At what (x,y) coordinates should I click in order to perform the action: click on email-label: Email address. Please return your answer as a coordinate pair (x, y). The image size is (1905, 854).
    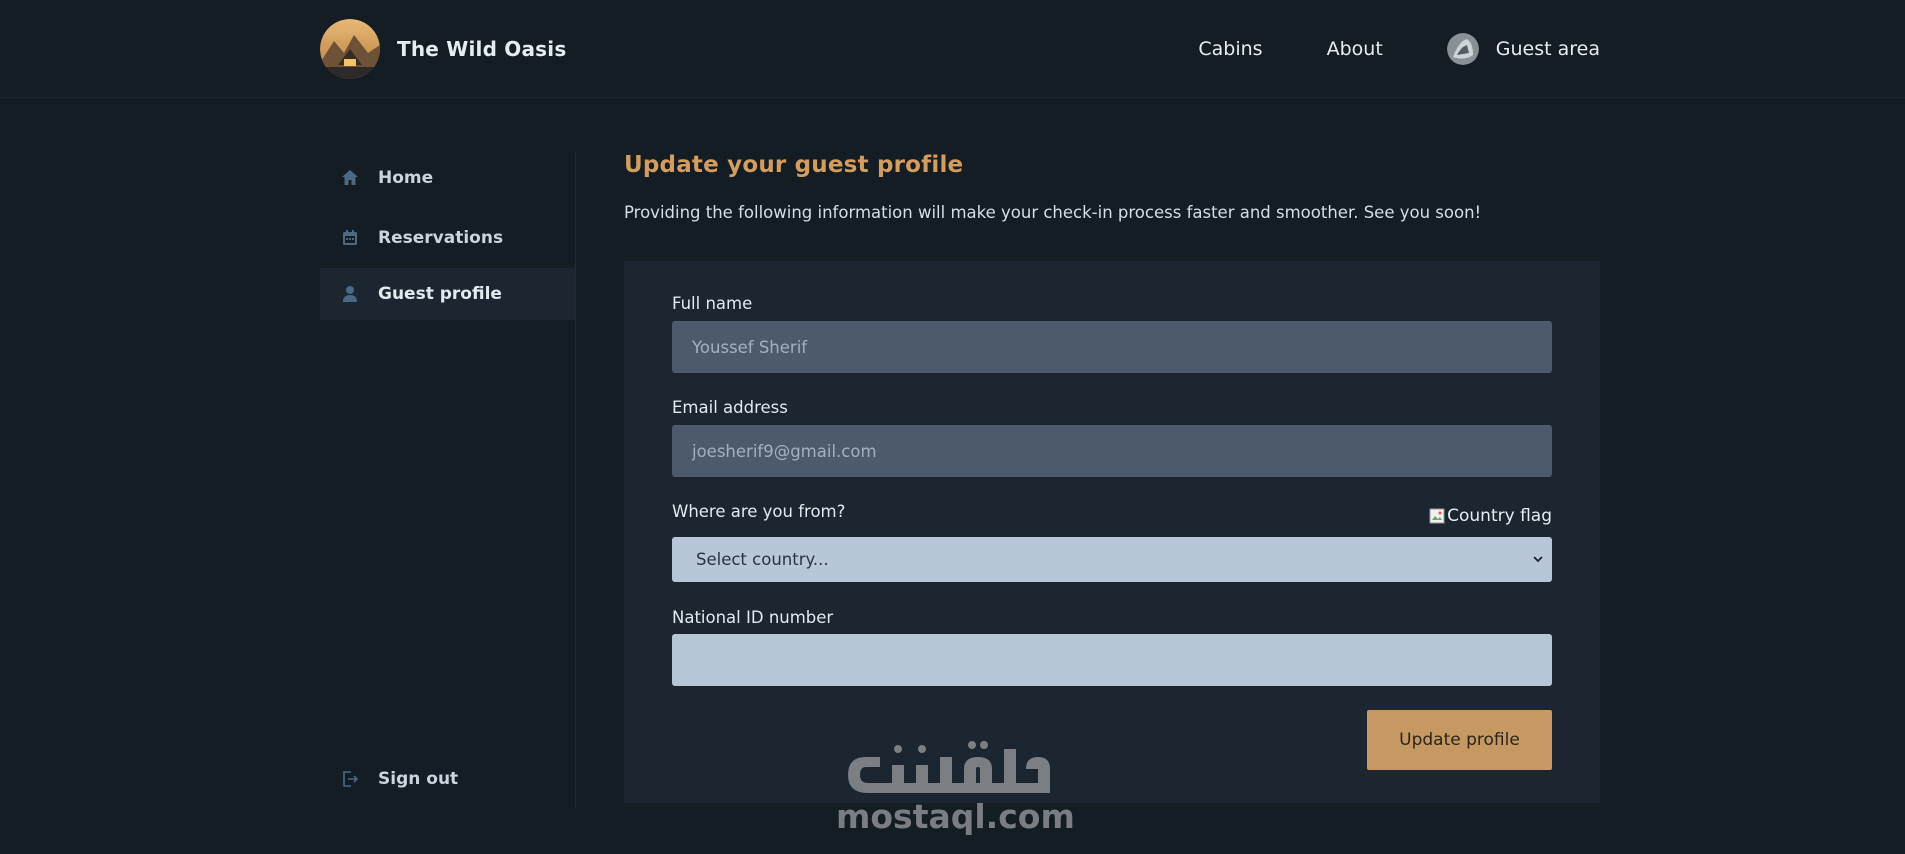
    Looking at the image, I should click on (730, 407).